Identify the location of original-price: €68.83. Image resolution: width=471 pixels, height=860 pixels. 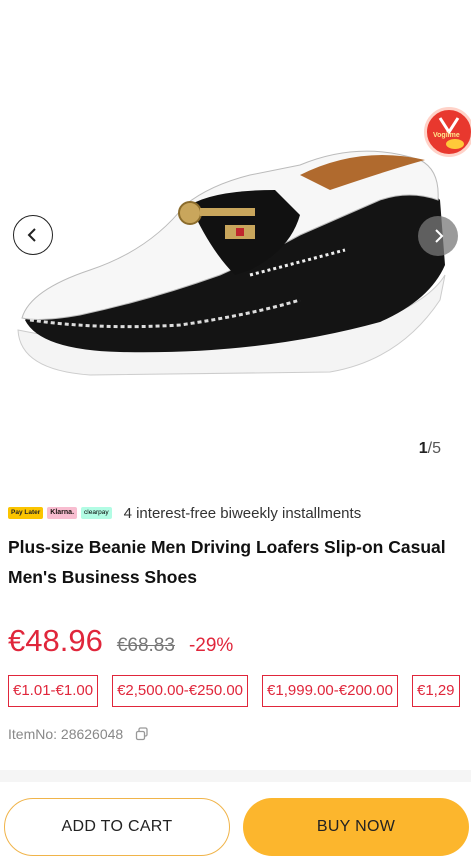
(145, 645).